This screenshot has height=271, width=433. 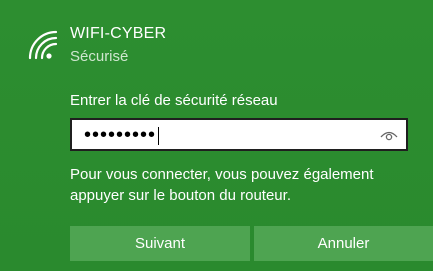 What do you see at coordinates (239, 134) in the screenshot?
I see `security-key-input: •••••••••` at bounding box center [239, 134].